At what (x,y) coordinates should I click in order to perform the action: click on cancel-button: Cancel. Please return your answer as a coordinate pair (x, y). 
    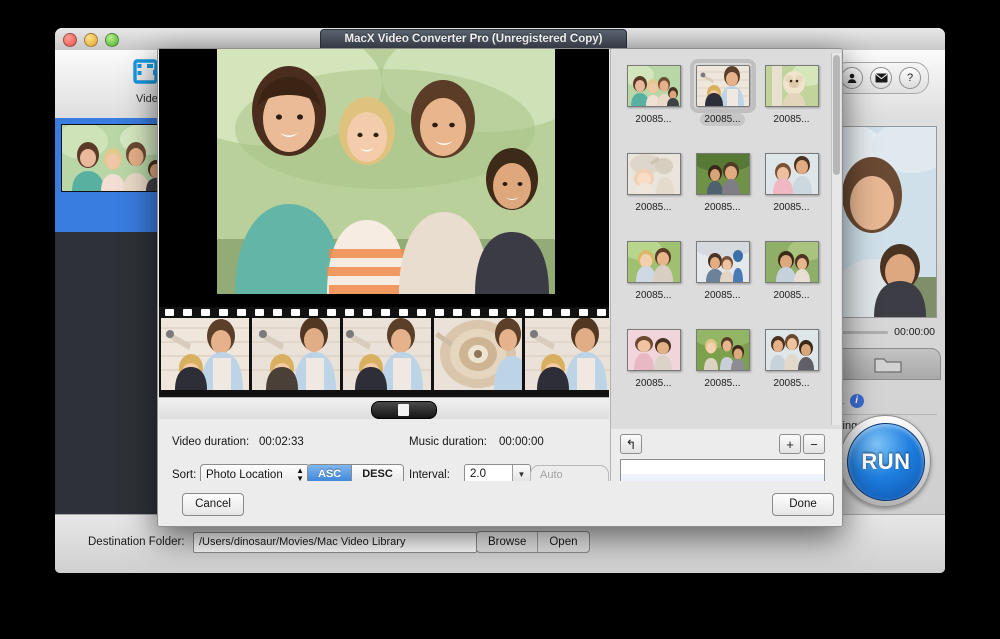
    Looking at the image, I should click on (213, 504).